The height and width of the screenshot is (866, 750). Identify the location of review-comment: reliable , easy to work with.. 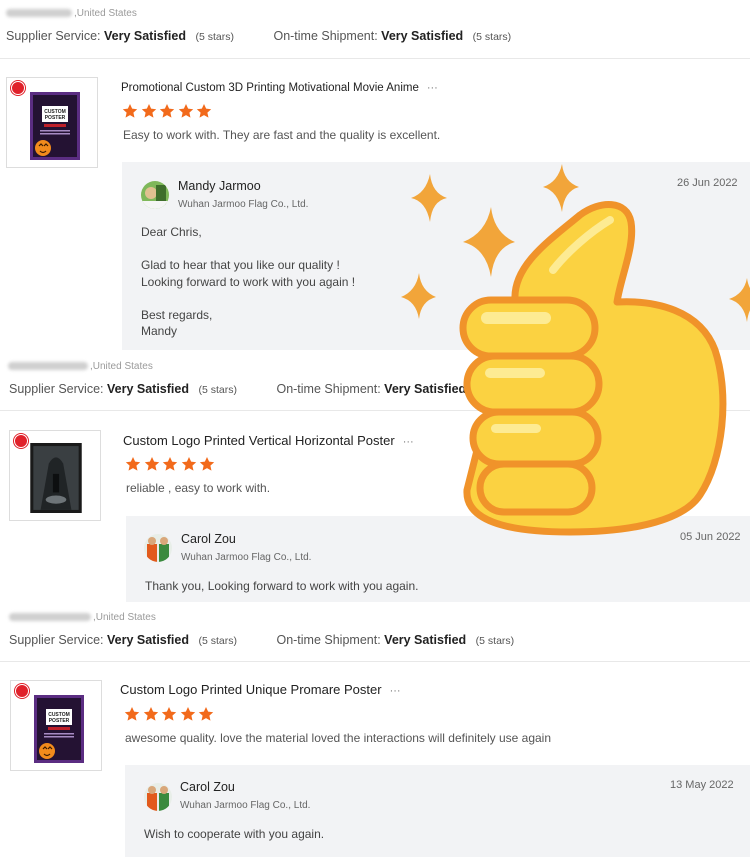
(198, 488).